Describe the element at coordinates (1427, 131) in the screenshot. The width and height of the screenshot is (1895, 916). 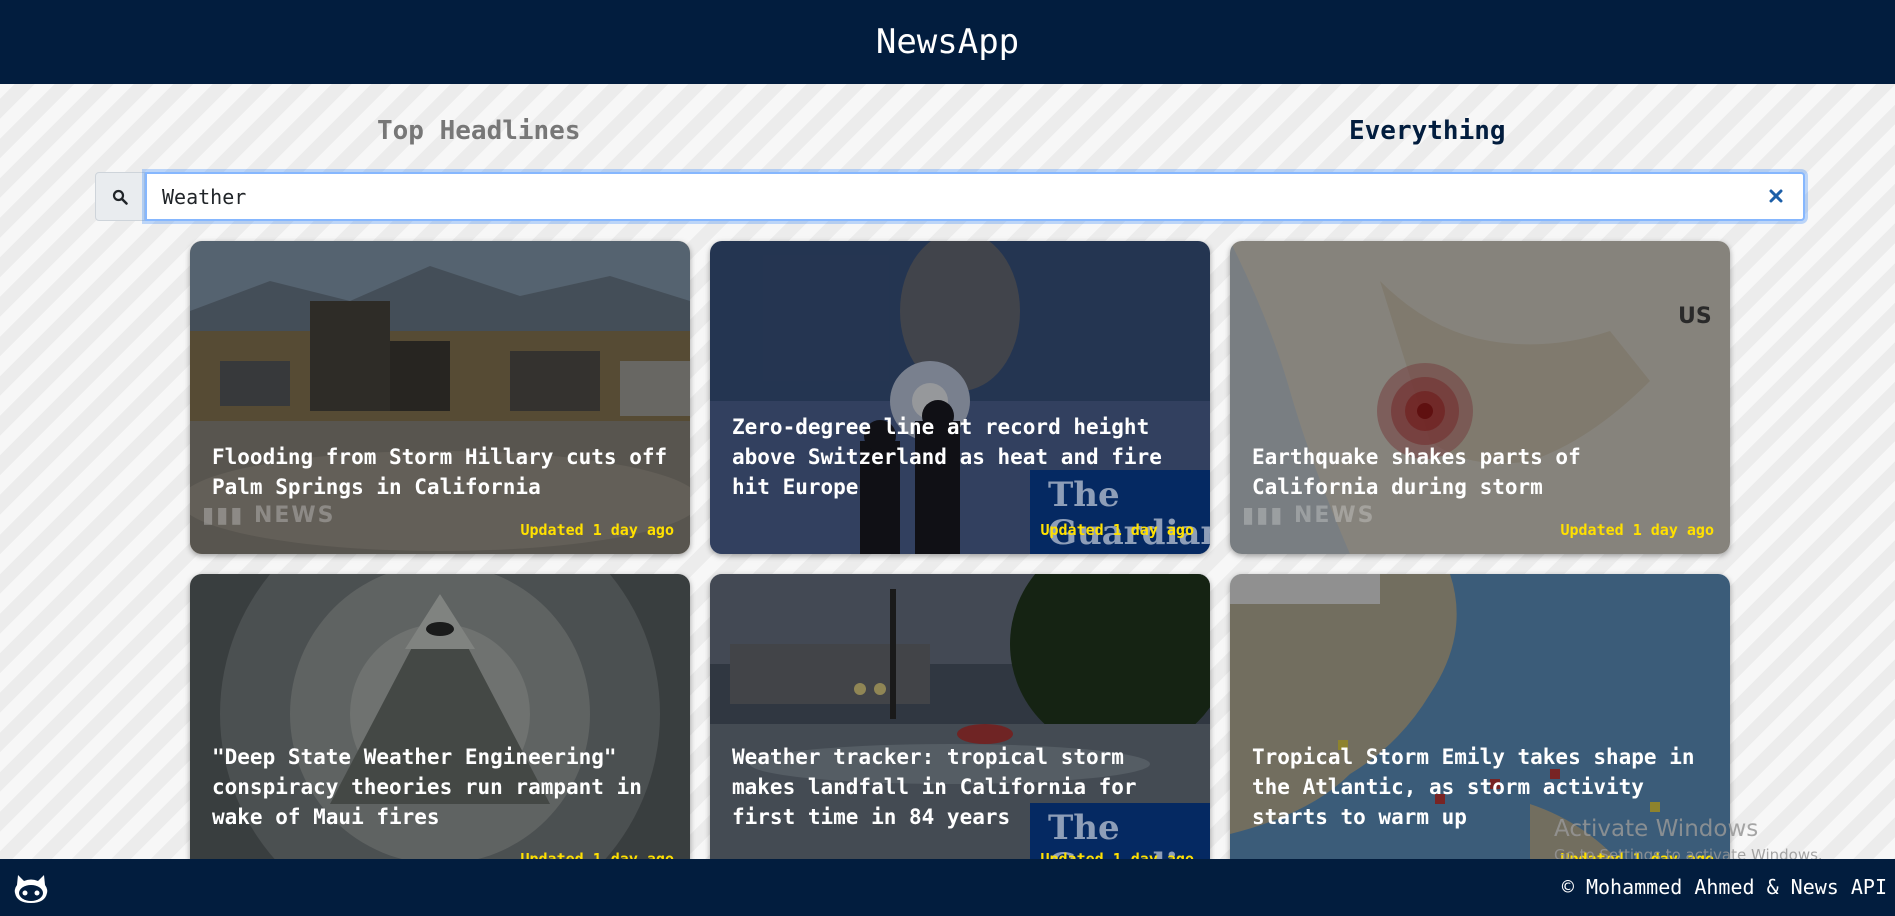
I see `tab-everything: Everything` at that location.